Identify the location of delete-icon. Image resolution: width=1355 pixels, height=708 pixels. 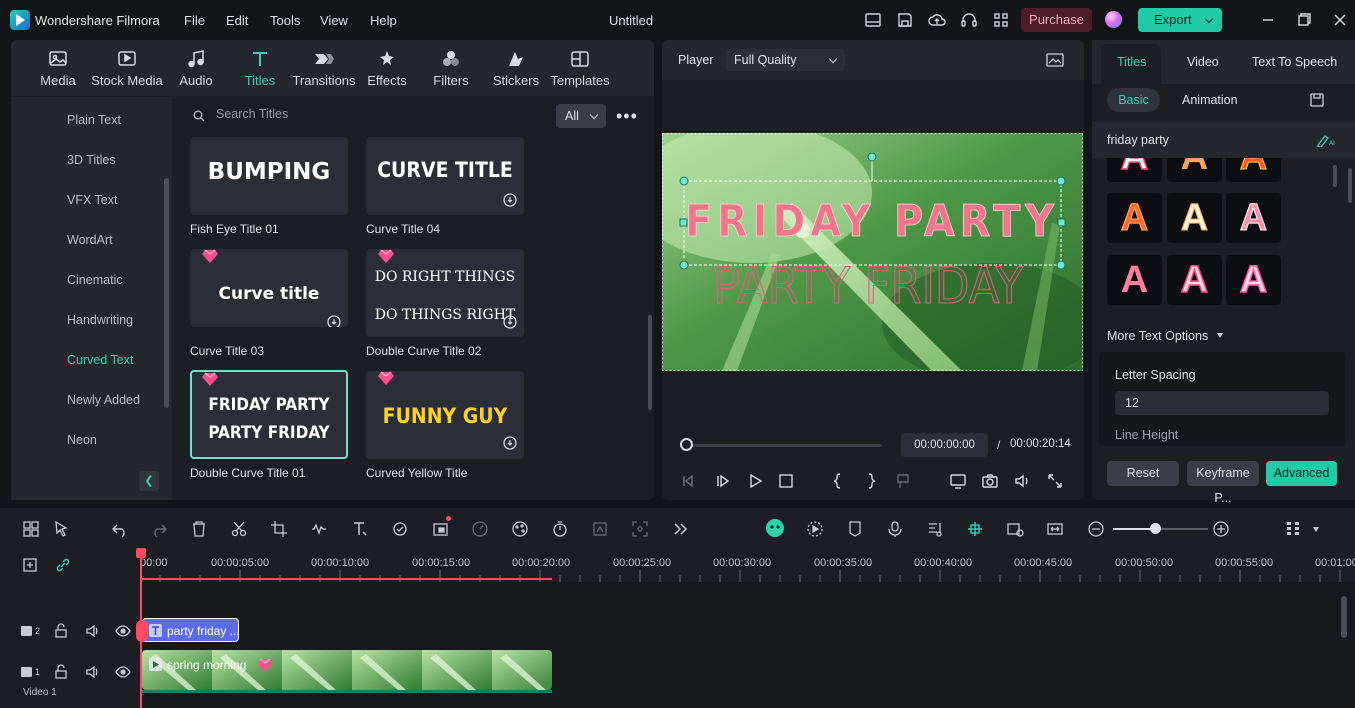
(199, 529).